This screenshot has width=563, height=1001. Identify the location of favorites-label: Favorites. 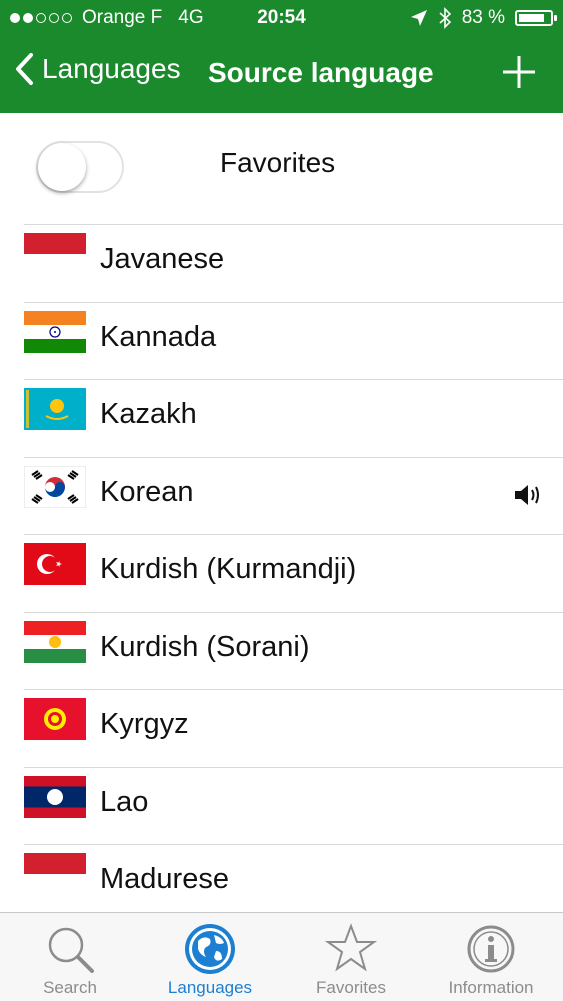
(278, 162).